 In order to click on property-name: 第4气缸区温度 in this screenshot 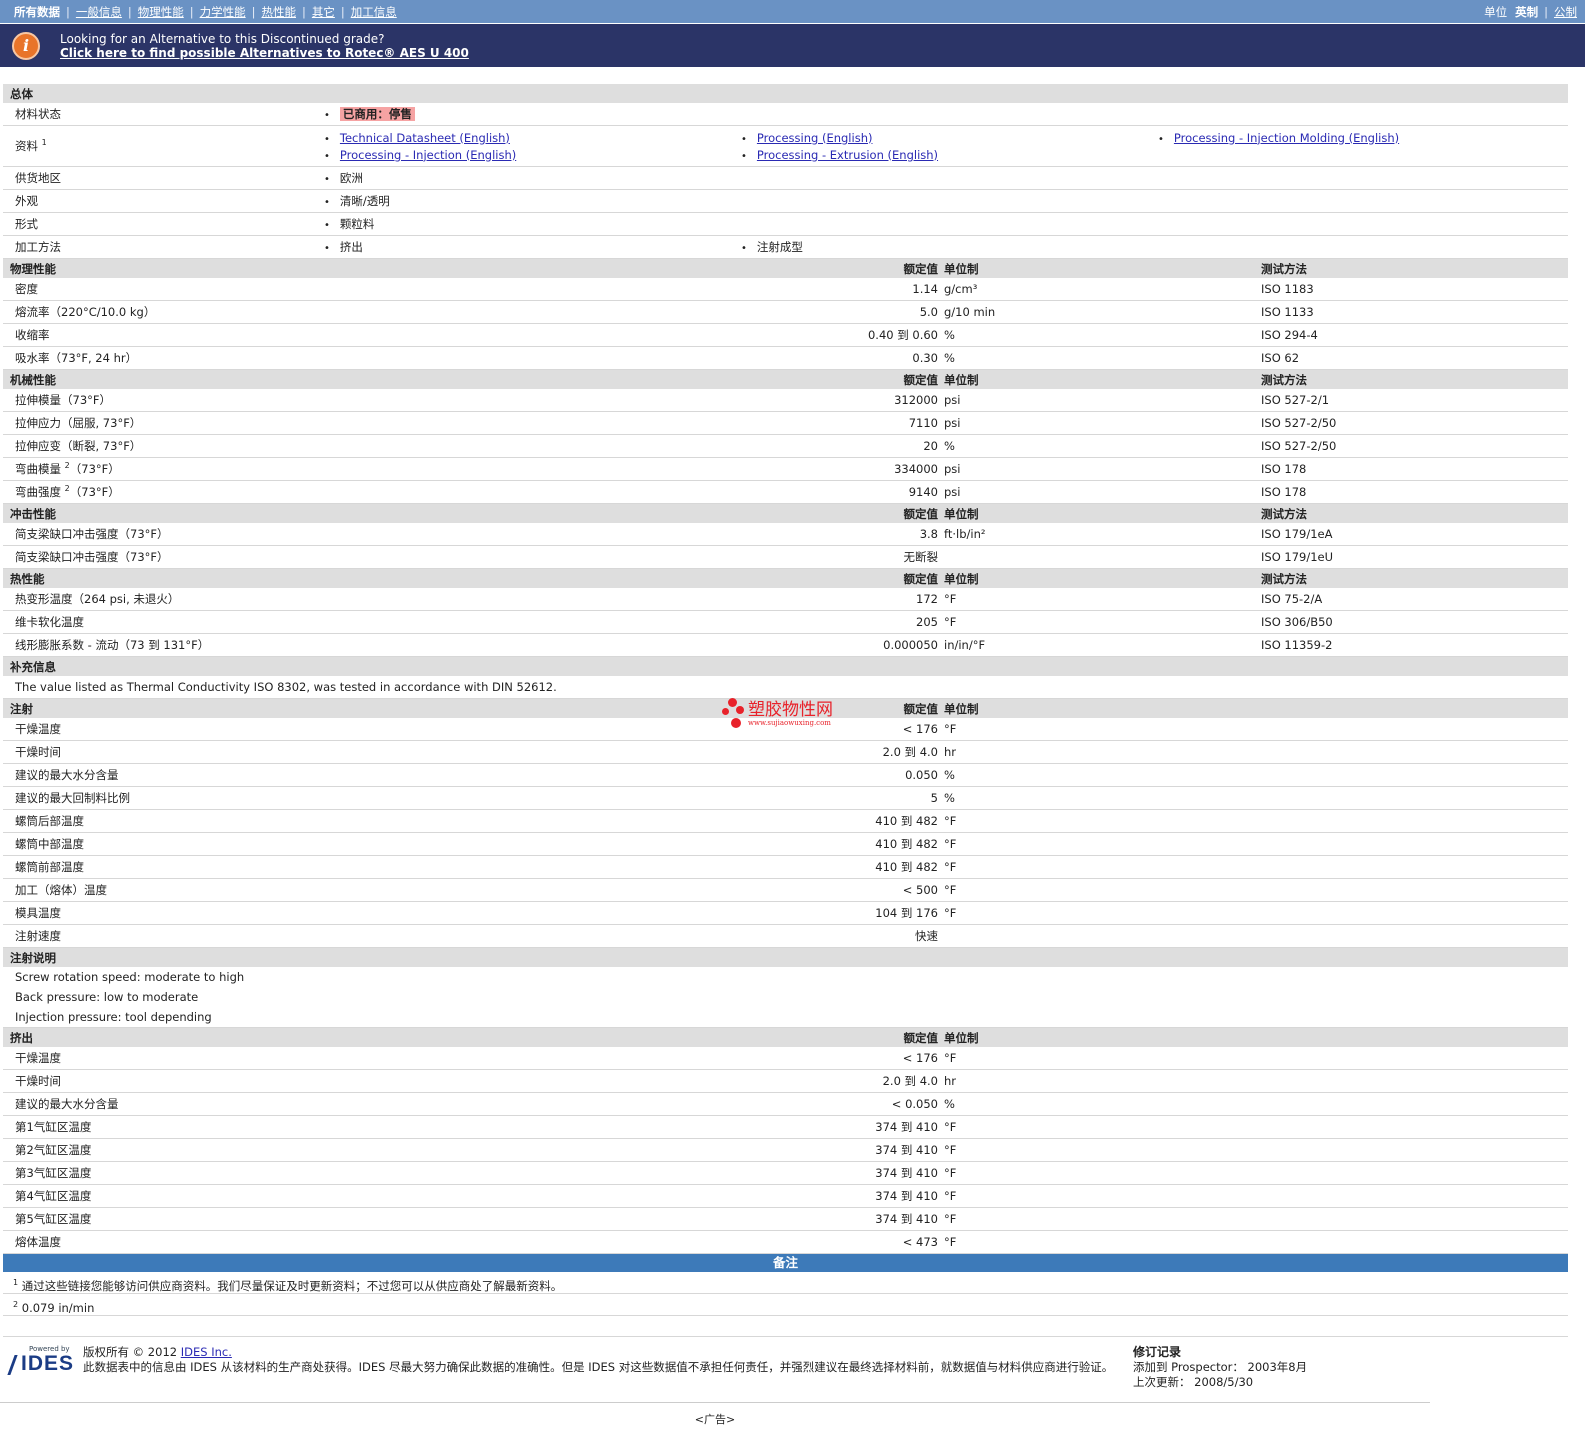, I will do `click(159, 1196)`.